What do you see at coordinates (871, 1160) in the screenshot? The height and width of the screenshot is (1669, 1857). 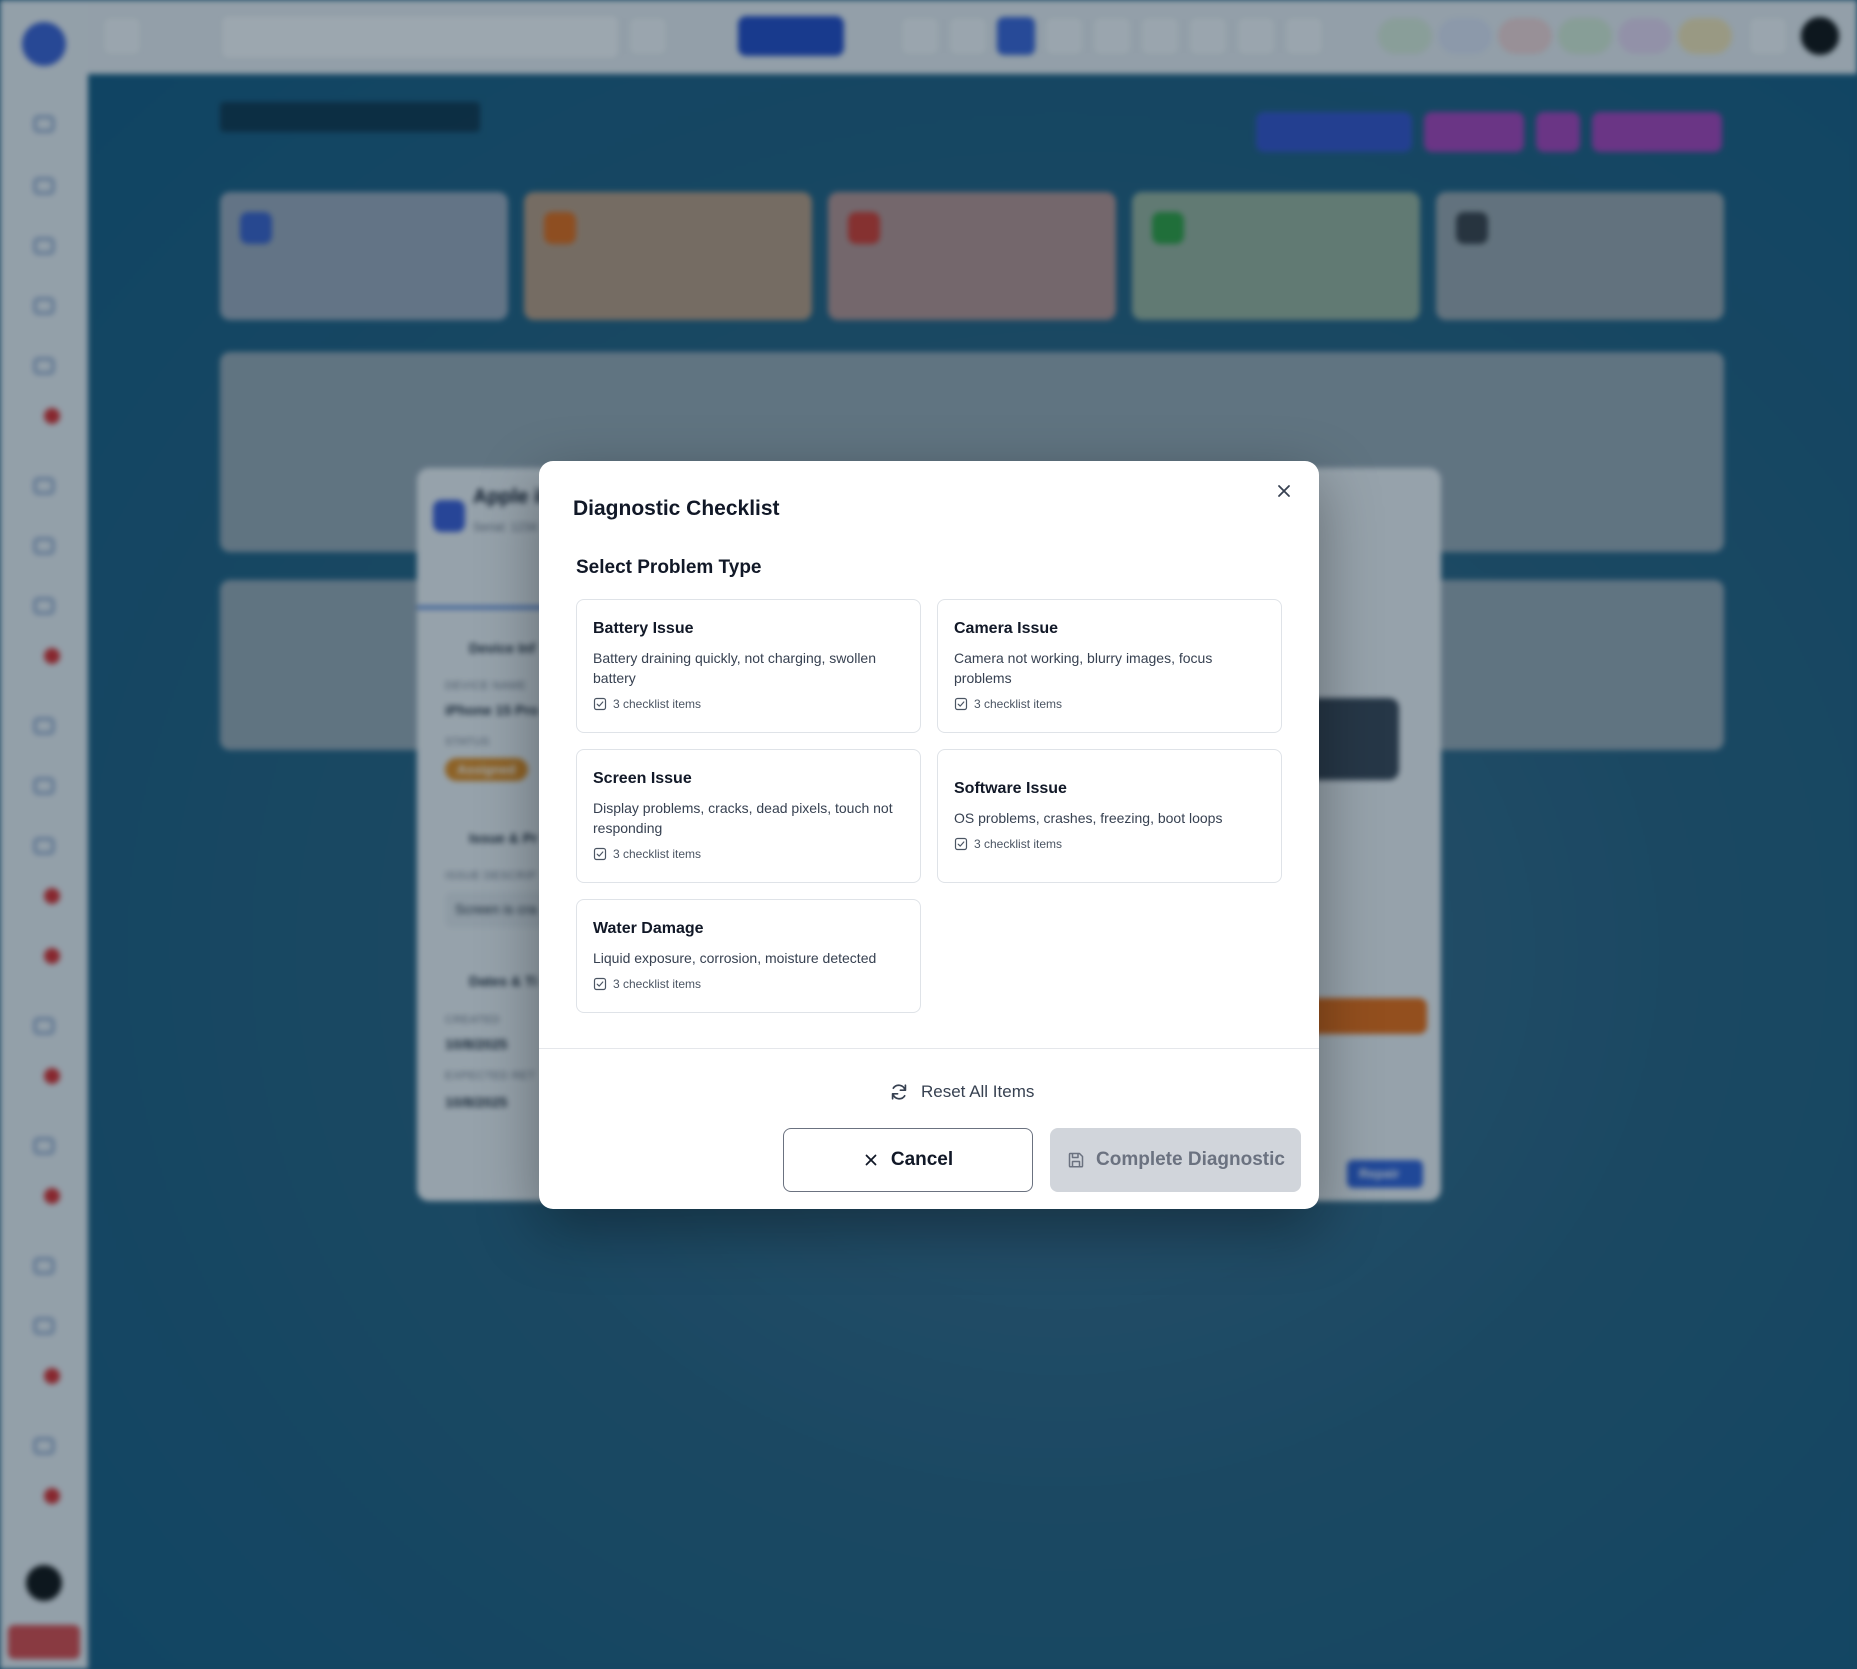 I see `x-icon` at bounding box center [871, 1160].